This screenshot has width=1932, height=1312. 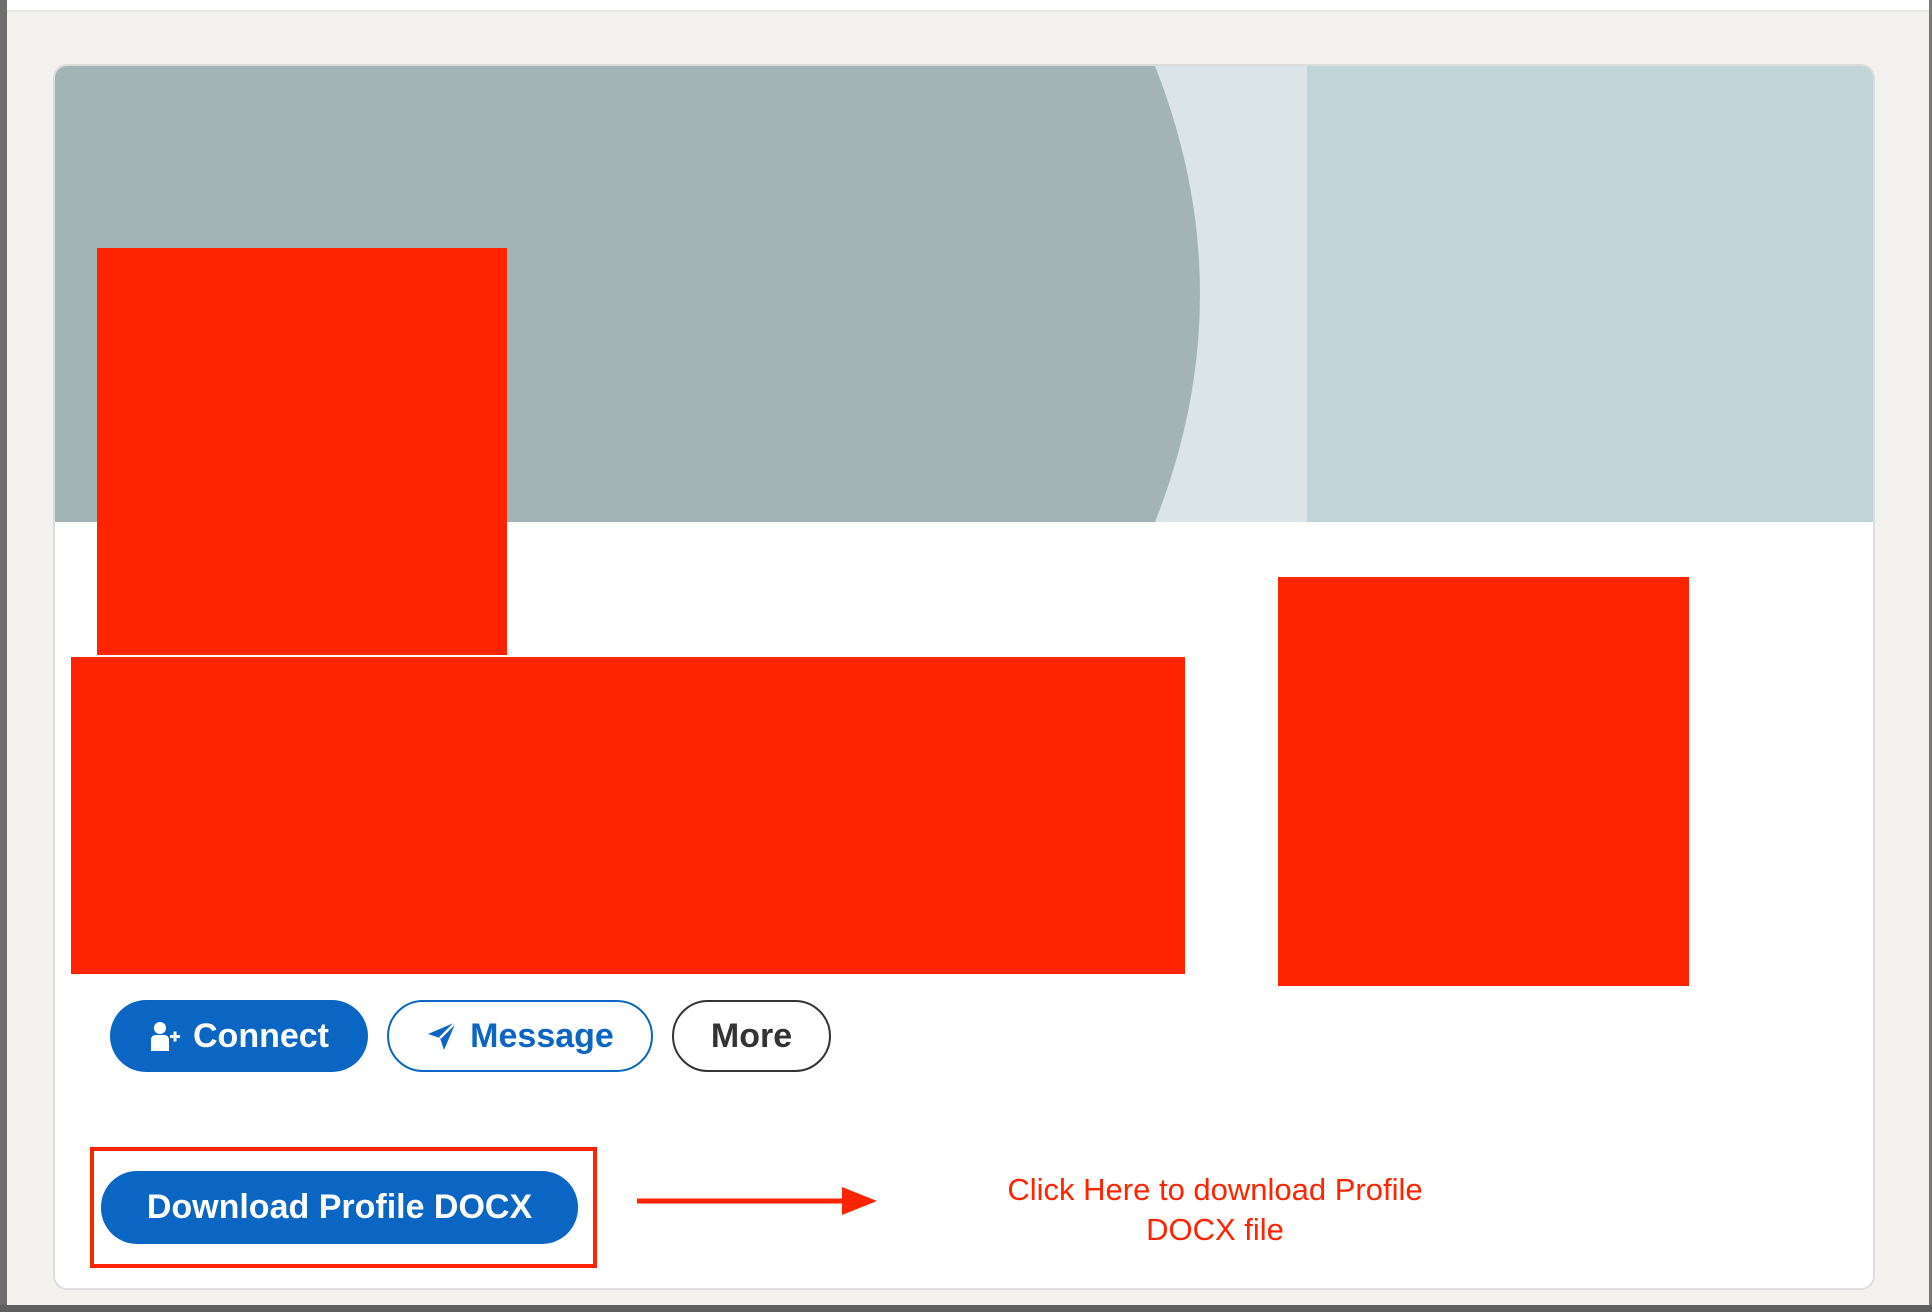 I want to click on download-profile-docx-button: Download Profile DOCX, so click(x=339, y=1207).